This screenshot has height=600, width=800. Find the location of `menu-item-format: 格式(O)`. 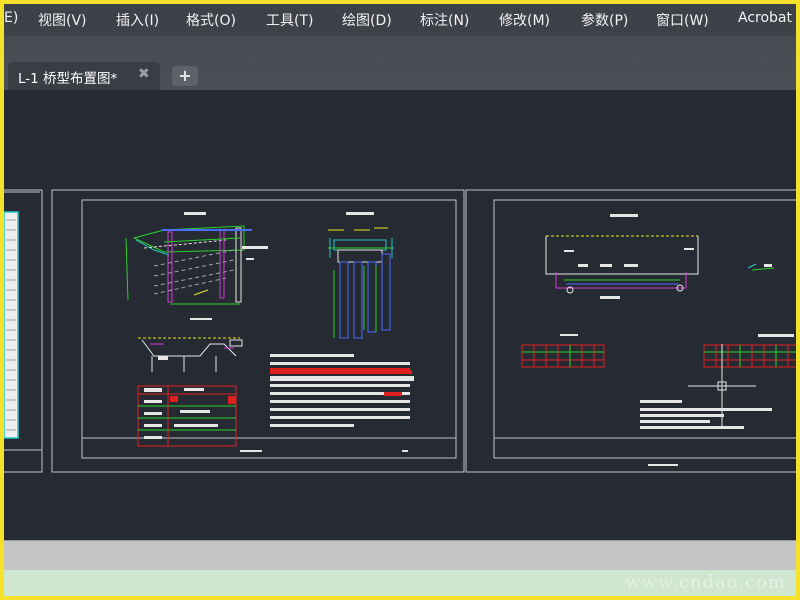

menu-item-format: 格式(O) is located at coordinates (211, 20).